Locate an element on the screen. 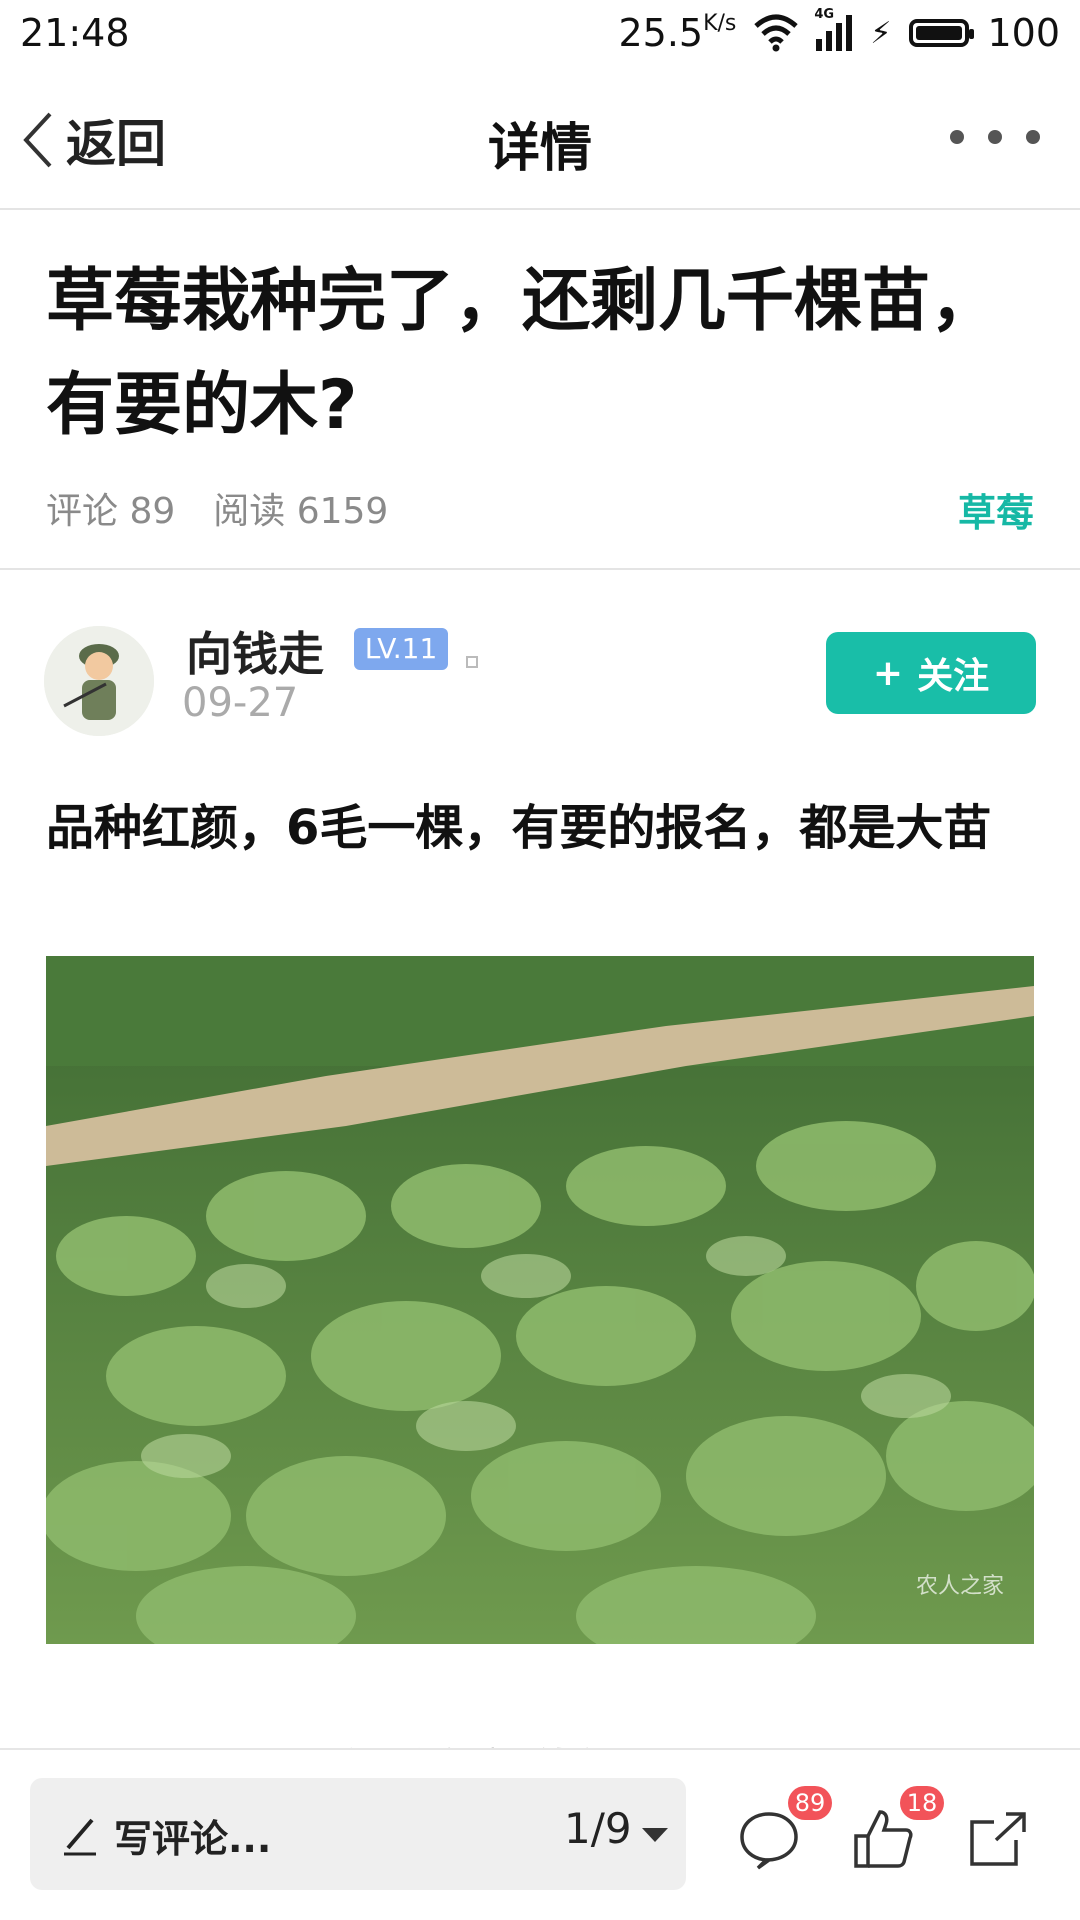 The width and height of the screenshot is (1080, 1920). back-button: 返回 is located at coordinates (93, 140).